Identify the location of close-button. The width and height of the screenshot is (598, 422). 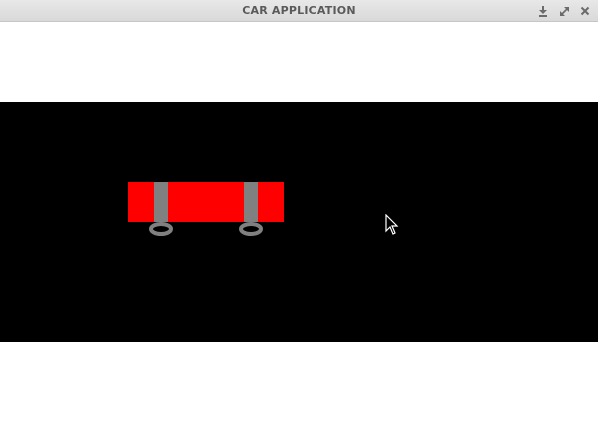
(585, 11).